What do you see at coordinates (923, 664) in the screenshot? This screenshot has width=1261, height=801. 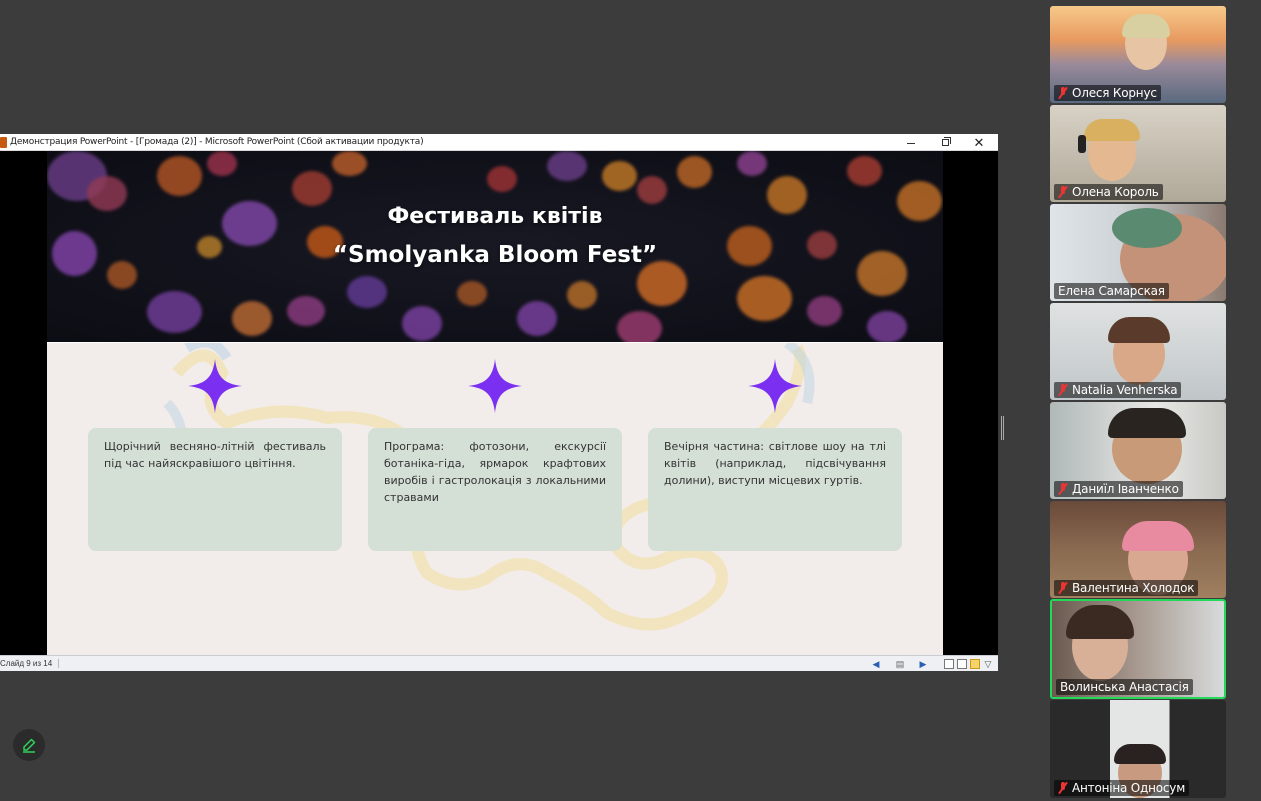 I see `next-slide-icon: ▶` at bounding box center [923, 664].